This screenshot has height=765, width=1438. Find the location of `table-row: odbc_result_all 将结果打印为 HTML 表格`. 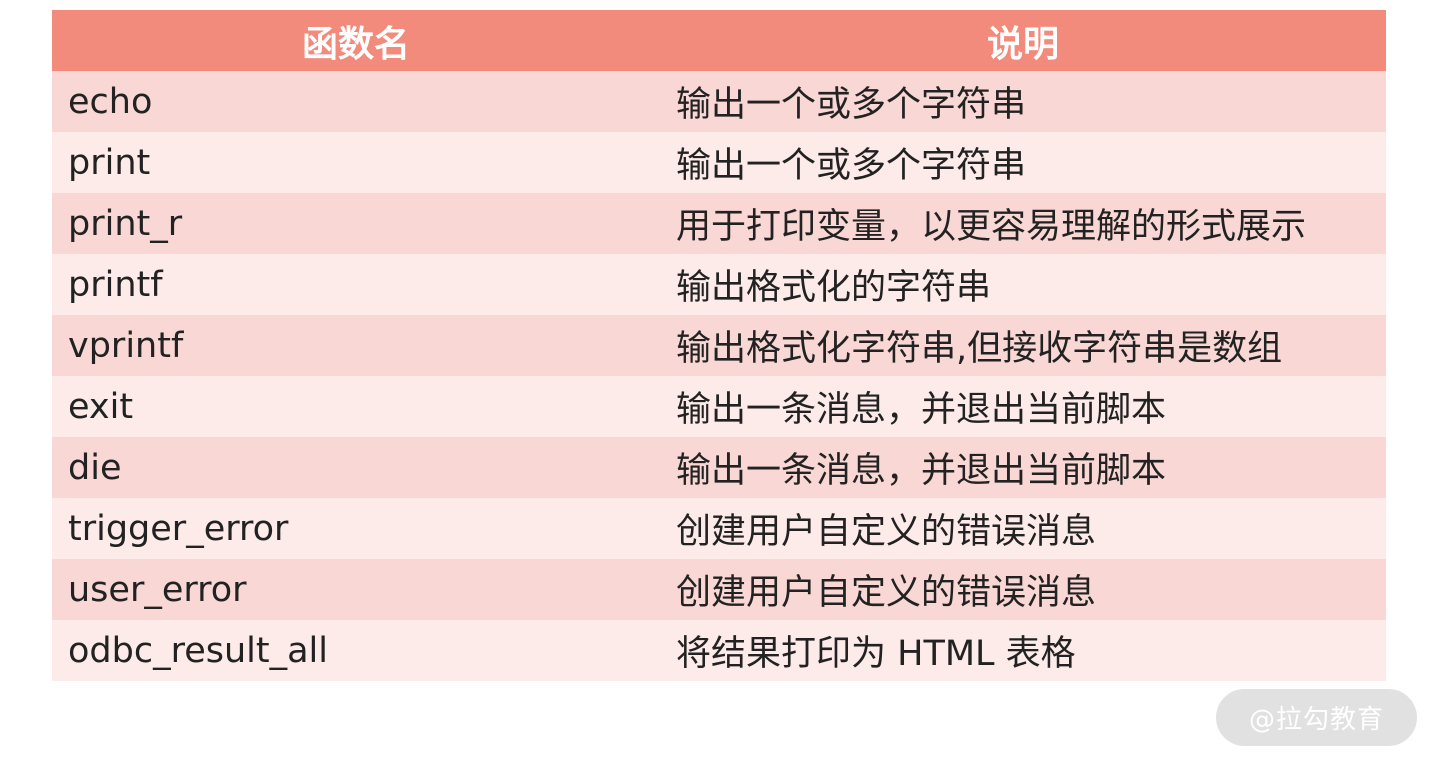

table-row: odbc_result_all 将结果打印为 HTML 表格 is located at coordinates (719, 650).